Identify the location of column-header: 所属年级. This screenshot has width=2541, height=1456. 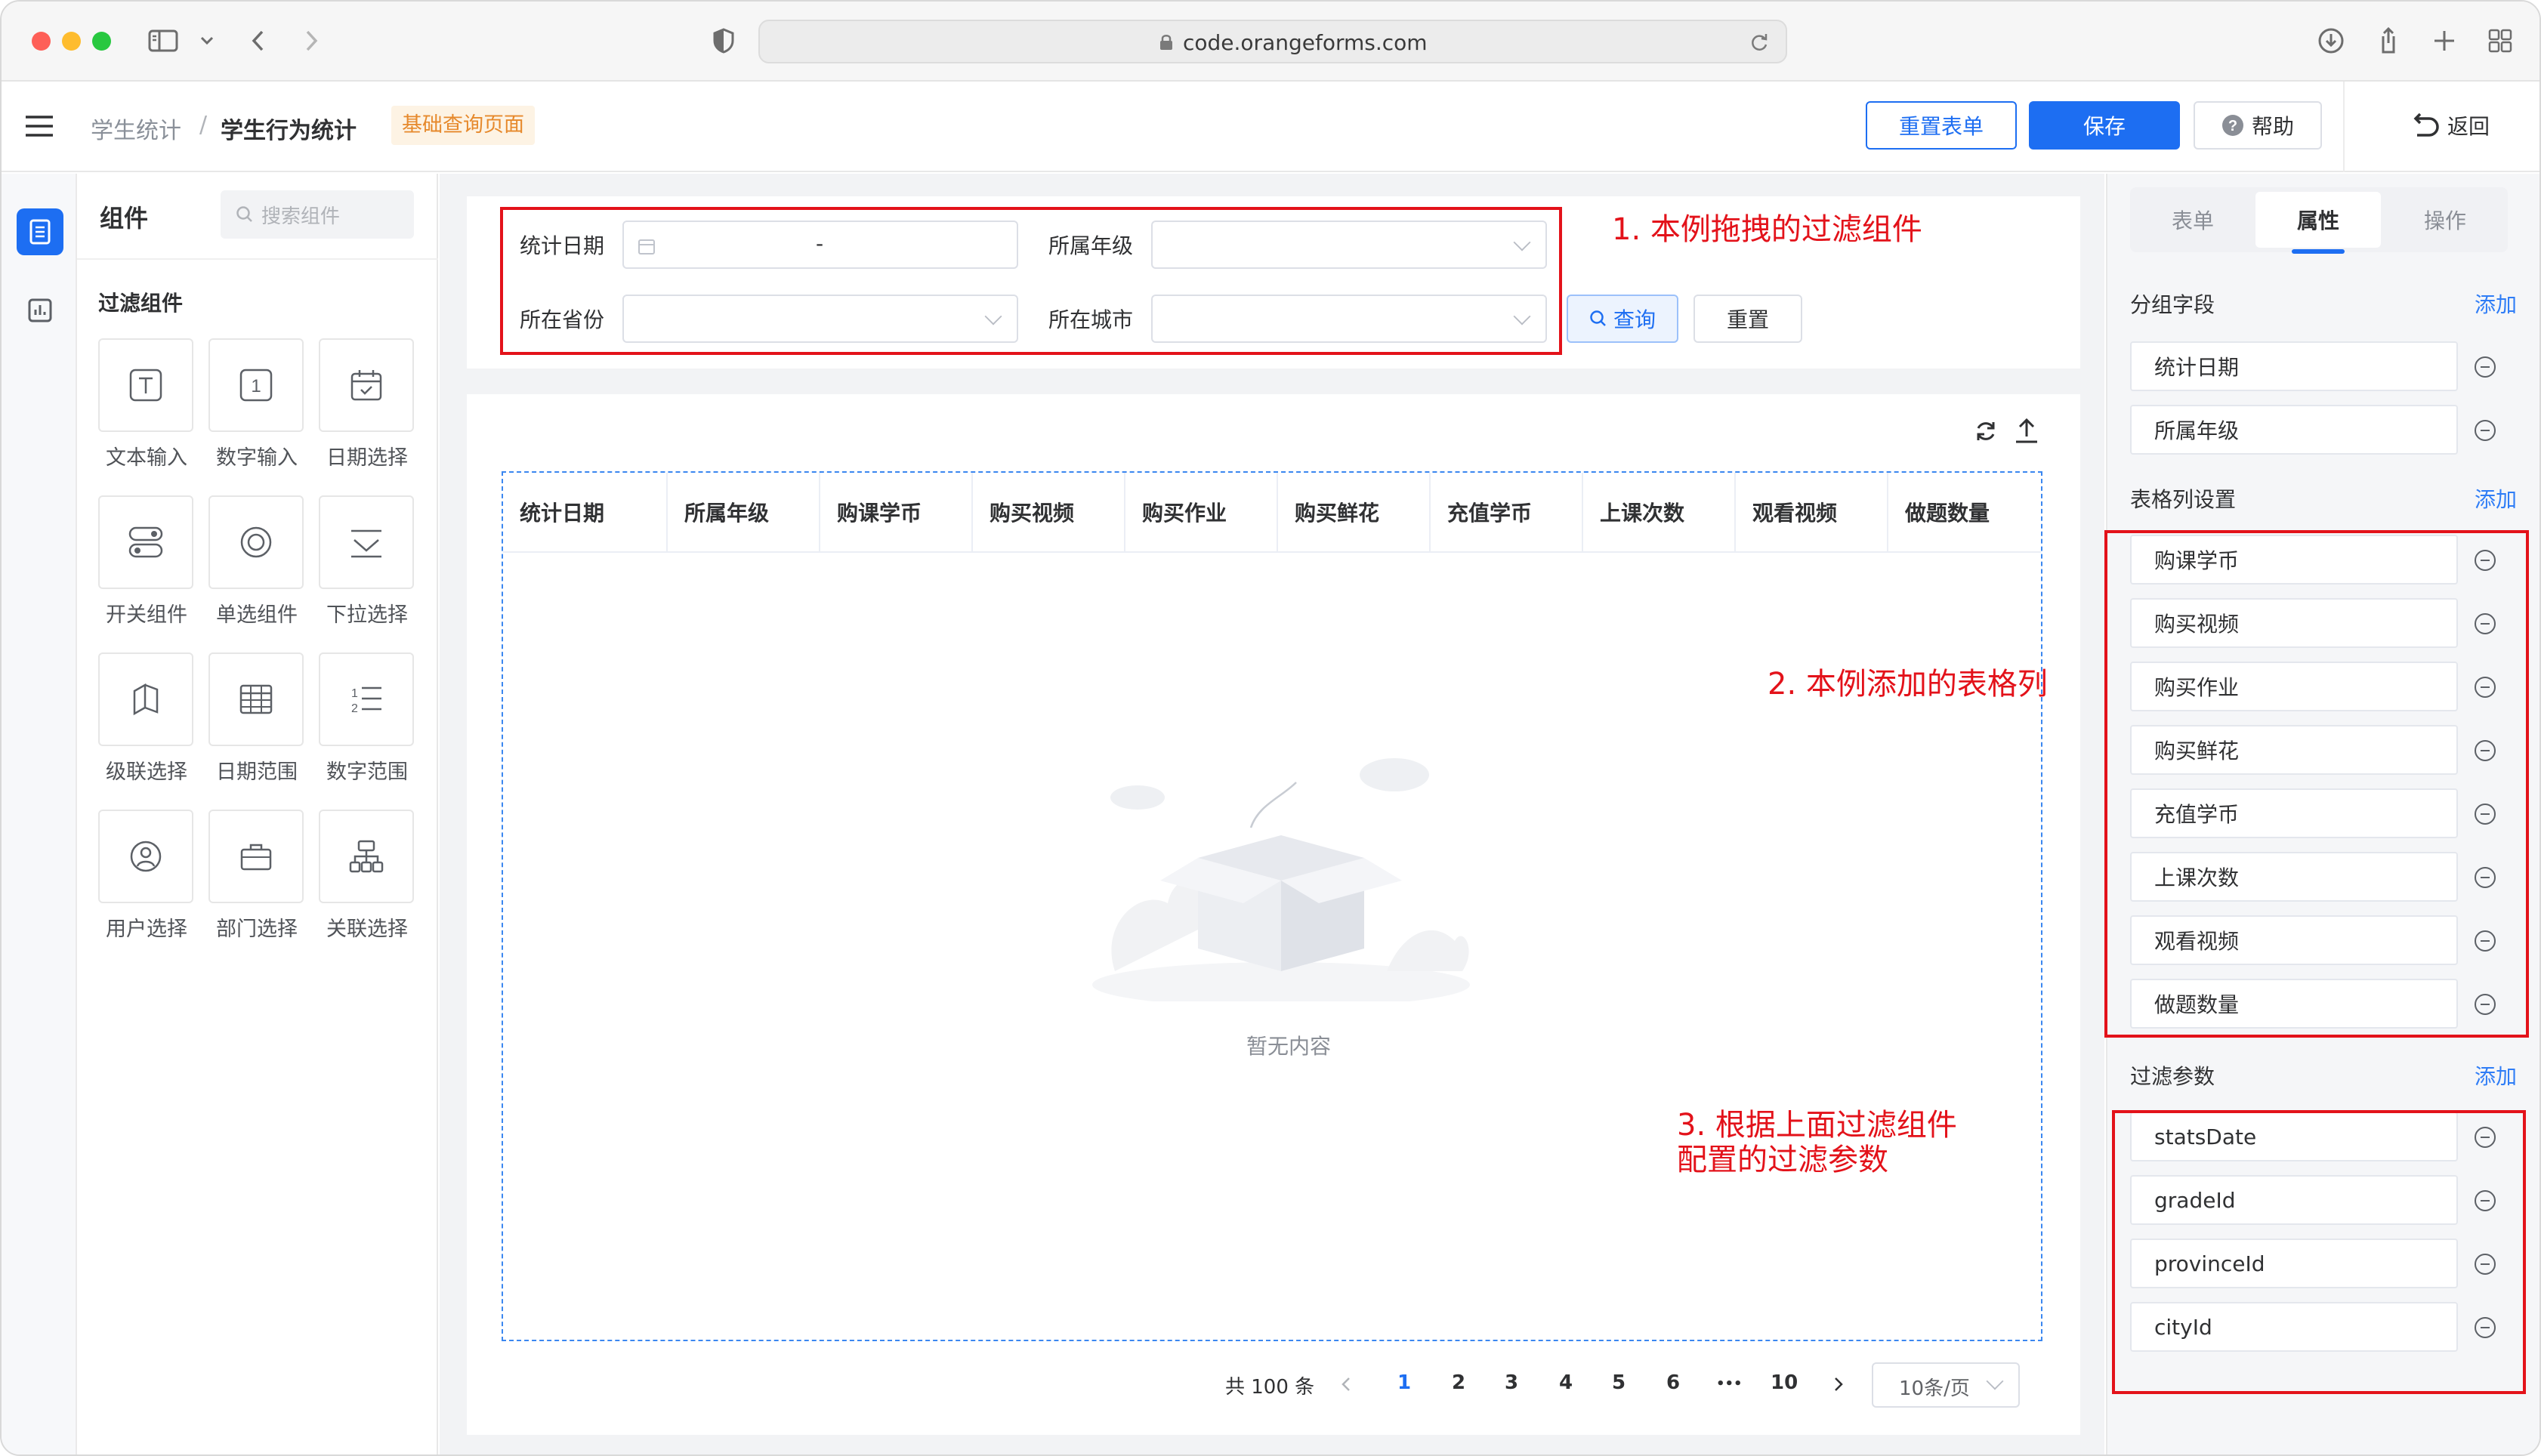
(744, 512).